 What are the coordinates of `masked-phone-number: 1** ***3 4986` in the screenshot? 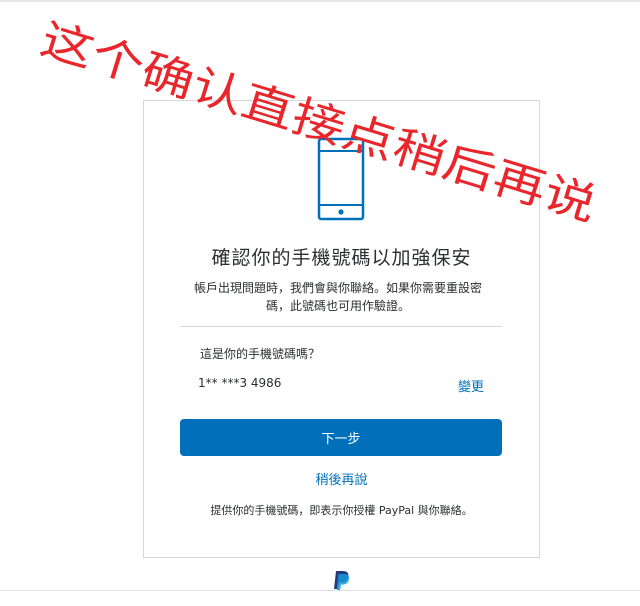 It's located at (240, 383).